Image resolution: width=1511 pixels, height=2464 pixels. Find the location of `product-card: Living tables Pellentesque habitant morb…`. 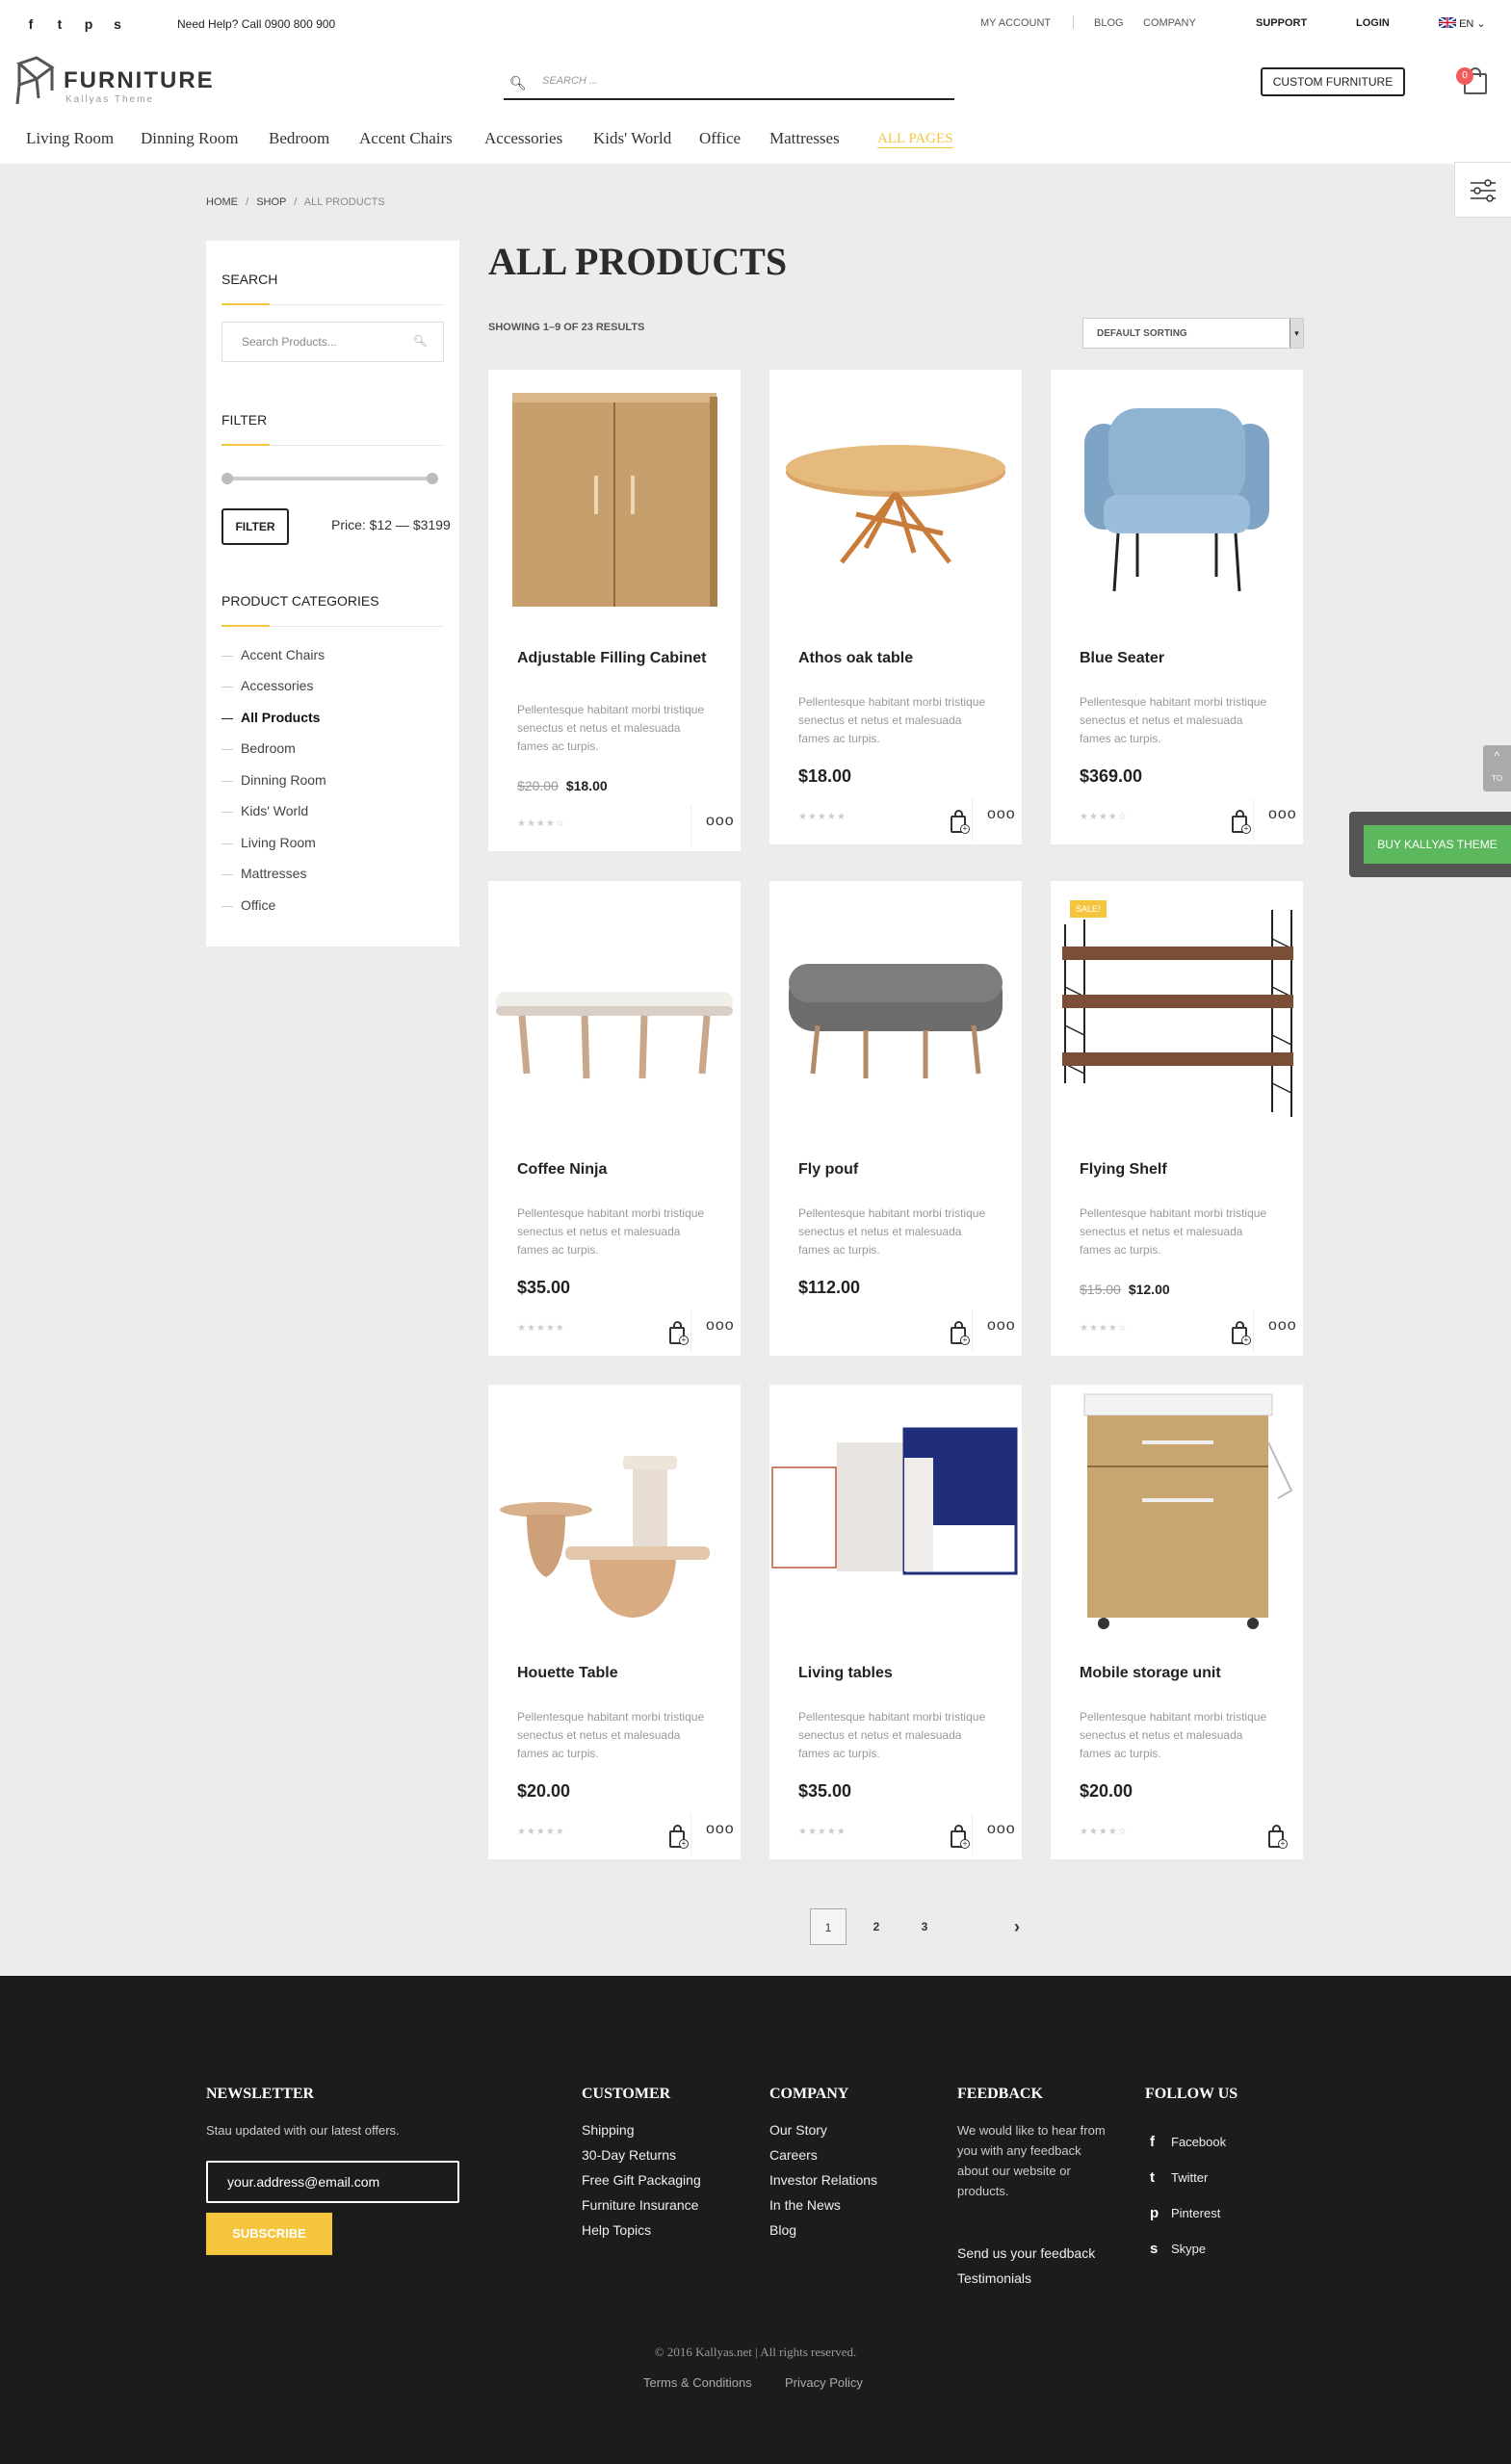

product-card: Living tables Pellentesque habitant morb… is located at coordinates (895, 1622).